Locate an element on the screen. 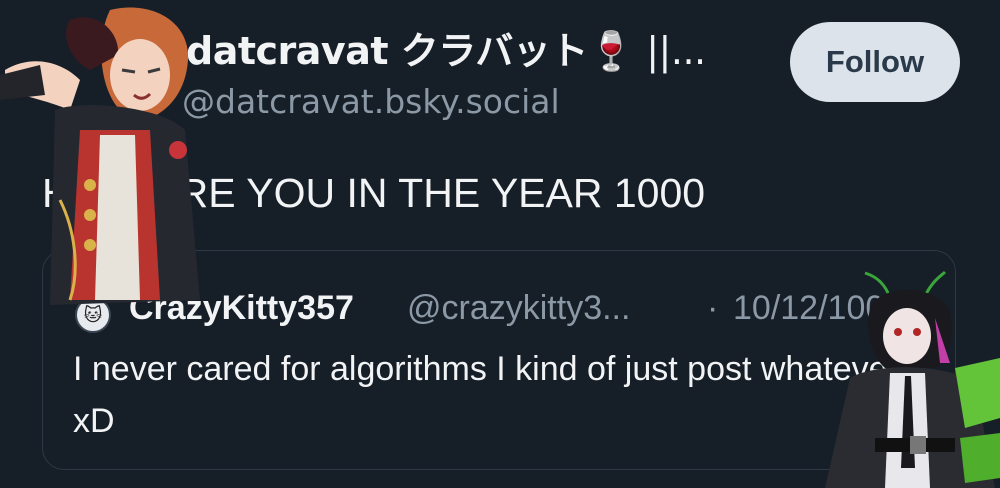 This screenshot has width=1000, height=488. quote-date: 10/12/1000 is located at coordinates (818, 308).